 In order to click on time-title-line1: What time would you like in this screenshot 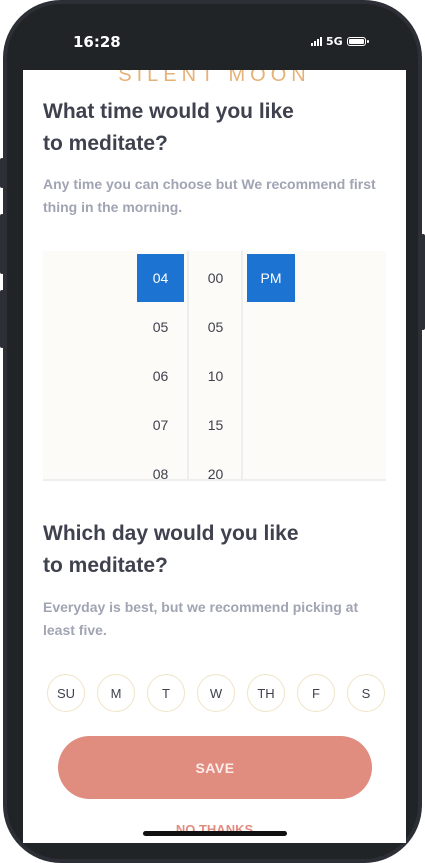, I will do `click(168, 111)`.